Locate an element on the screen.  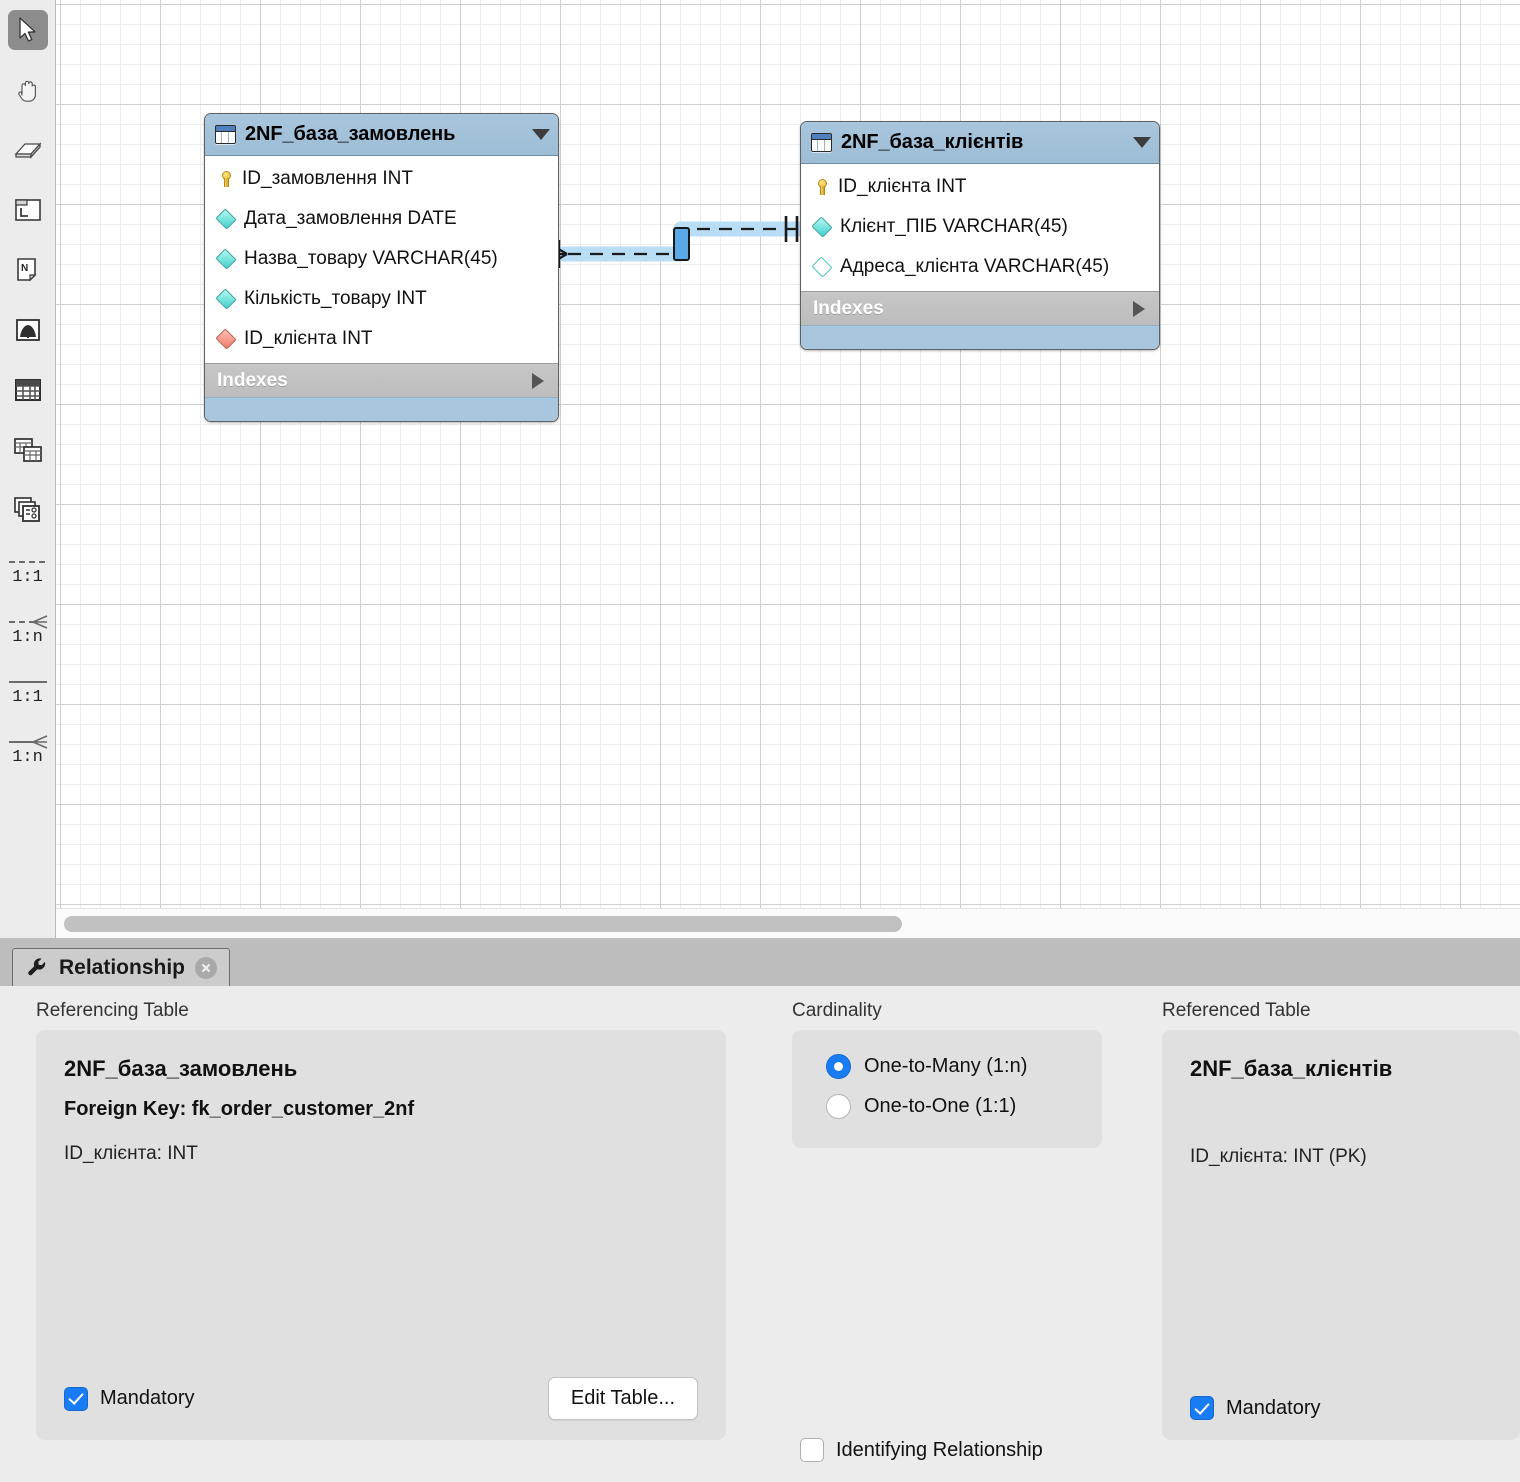
radio-one-to-many-label: One-to-Many (1:n) is located at coordinates (946, 1065).